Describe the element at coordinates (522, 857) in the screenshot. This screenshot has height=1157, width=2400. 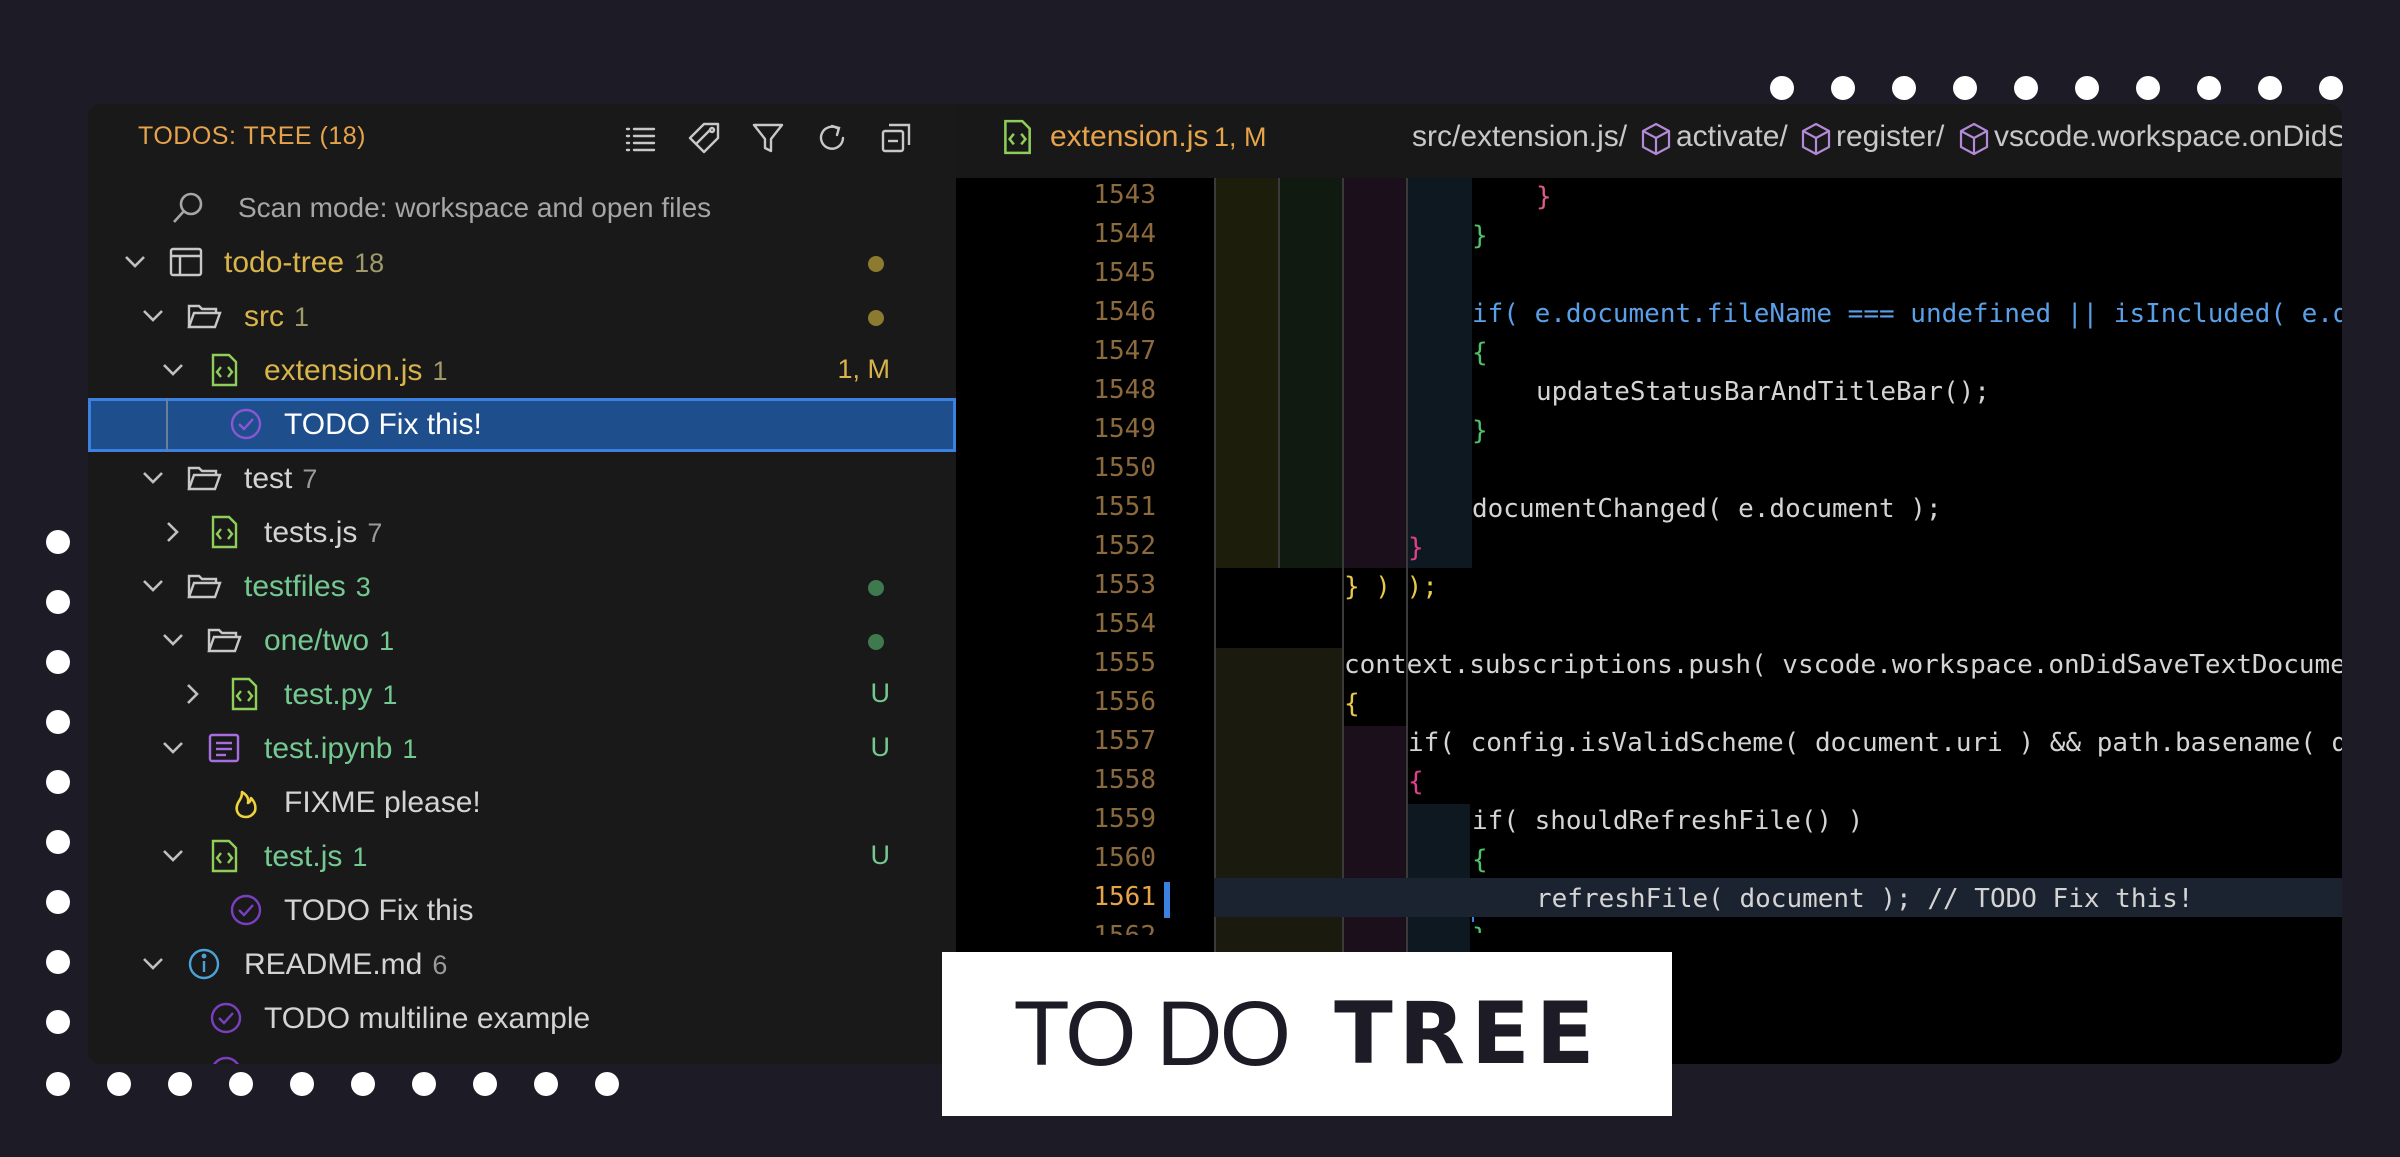
I see `tree-item-test-js: test.js 1 U` at that location.